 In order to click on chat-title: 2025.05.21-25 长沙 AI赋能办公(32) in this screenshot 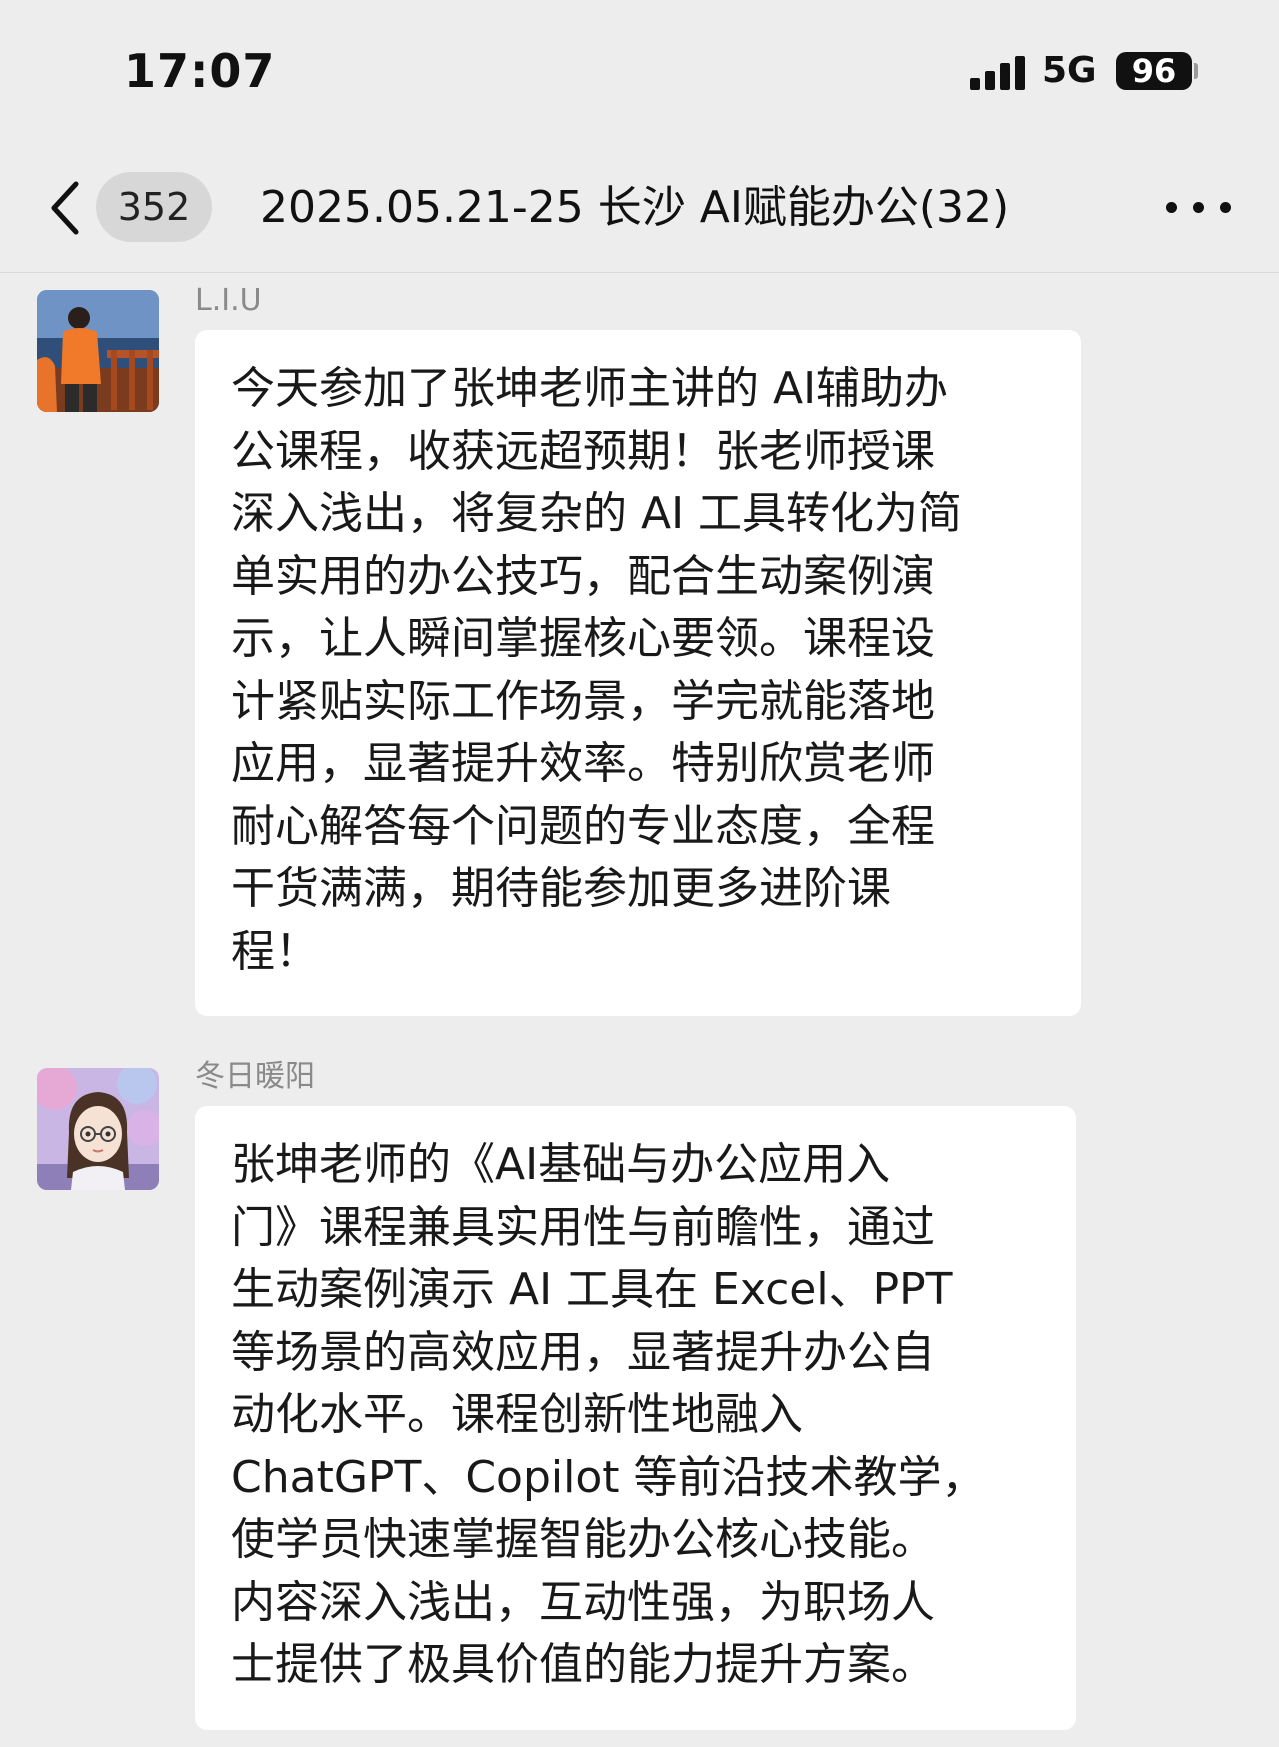, I will do `click(635, 207)`.